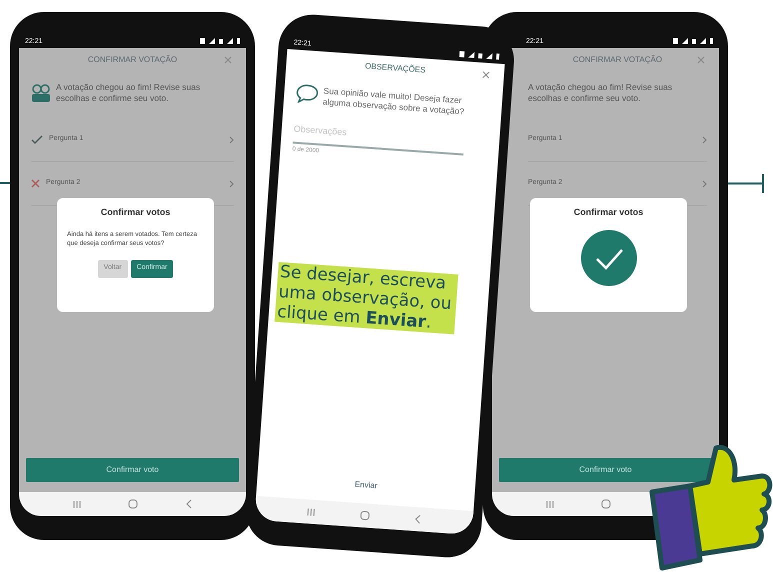 This screenshot has width=773, height=572. Describe the element at coordinates (366, 485) in the screenshot. I see `send-button: Enviar` at that location.